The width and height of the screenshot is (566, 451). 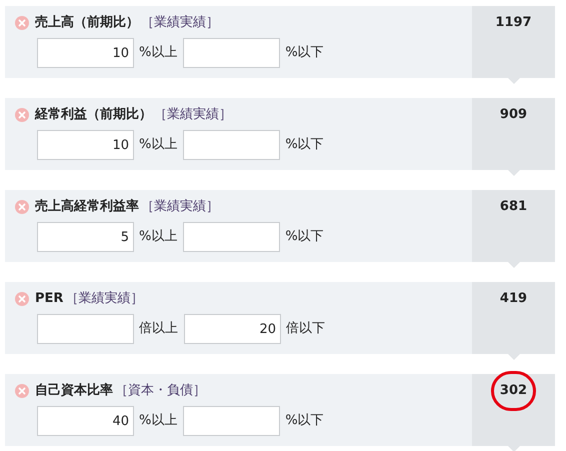 What do you see at coordinates (93, 115) in the screenshot?
I see `condition-title: 経常利益（前期比）` at bounding box center [93, 115].